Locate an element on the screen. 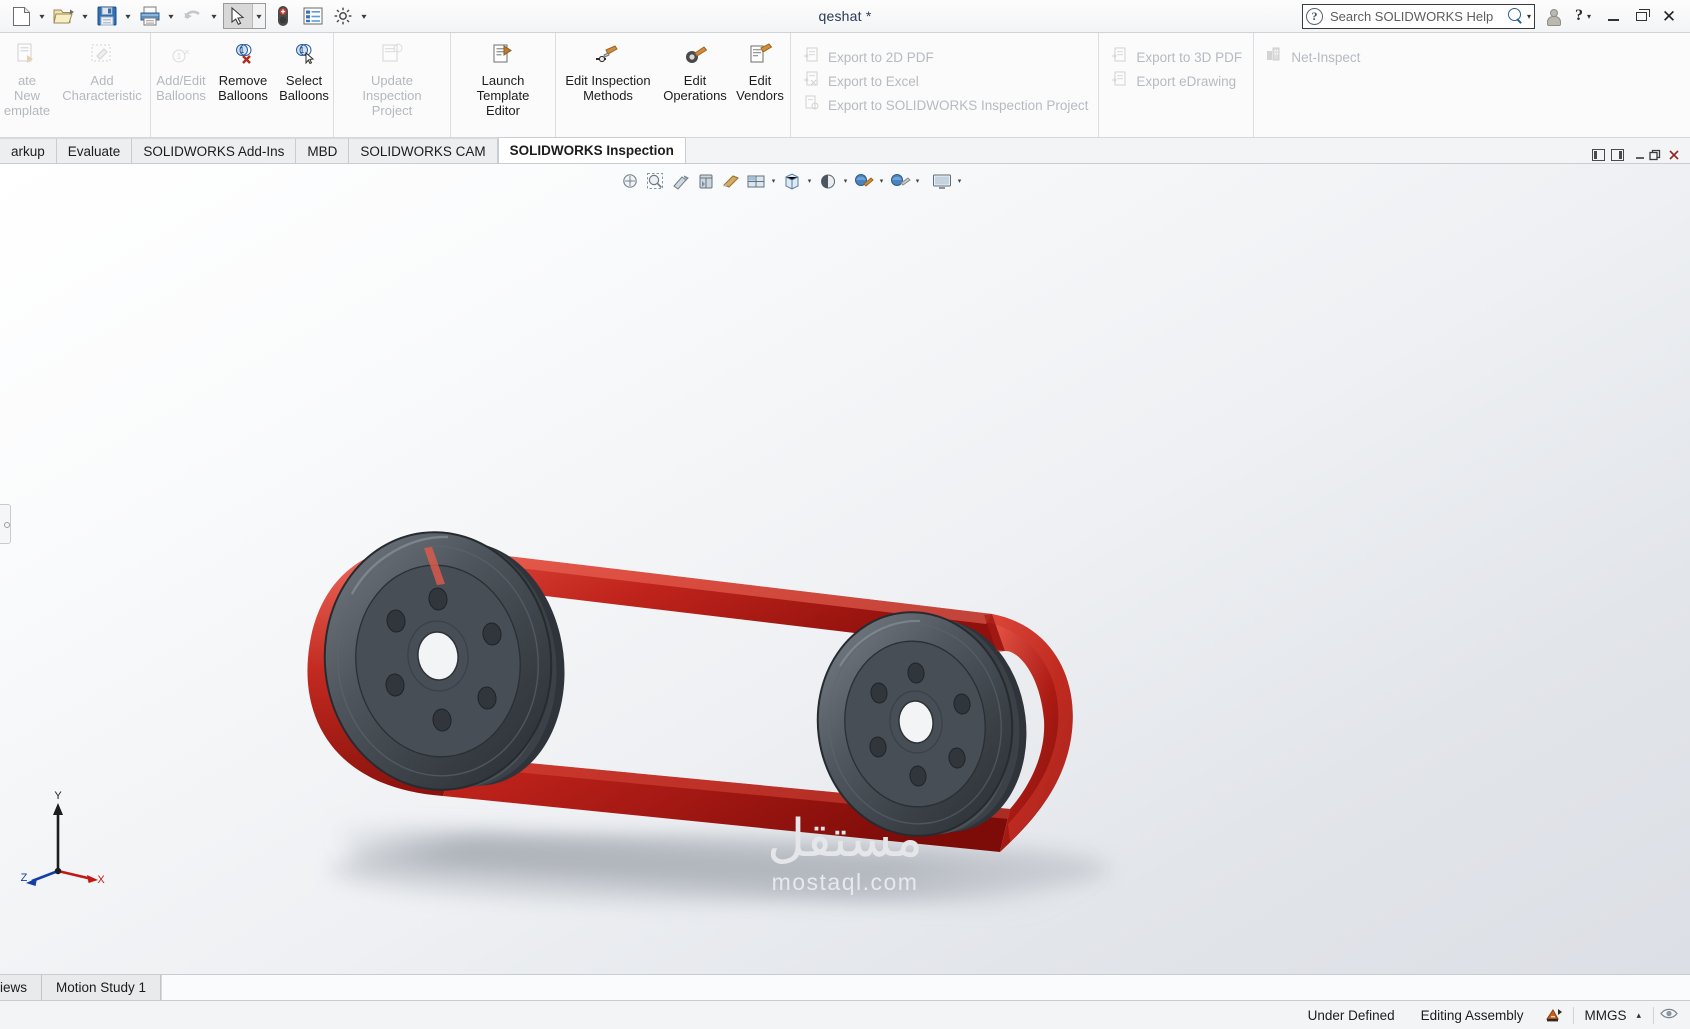 This screenshot has width=1690, height=1029. quick-access-toolbar is located at coordinates (185, 16).